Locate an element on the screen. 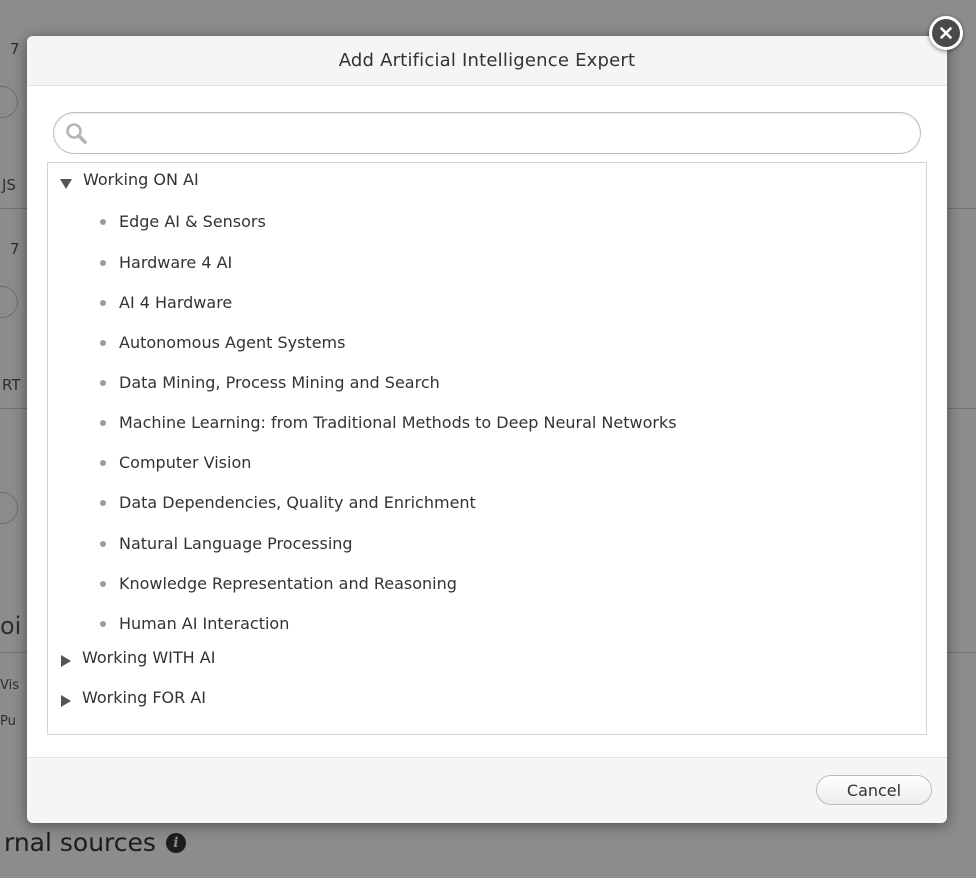  tree-group-label: Working WITH AI is located at coordinates (149, 657).